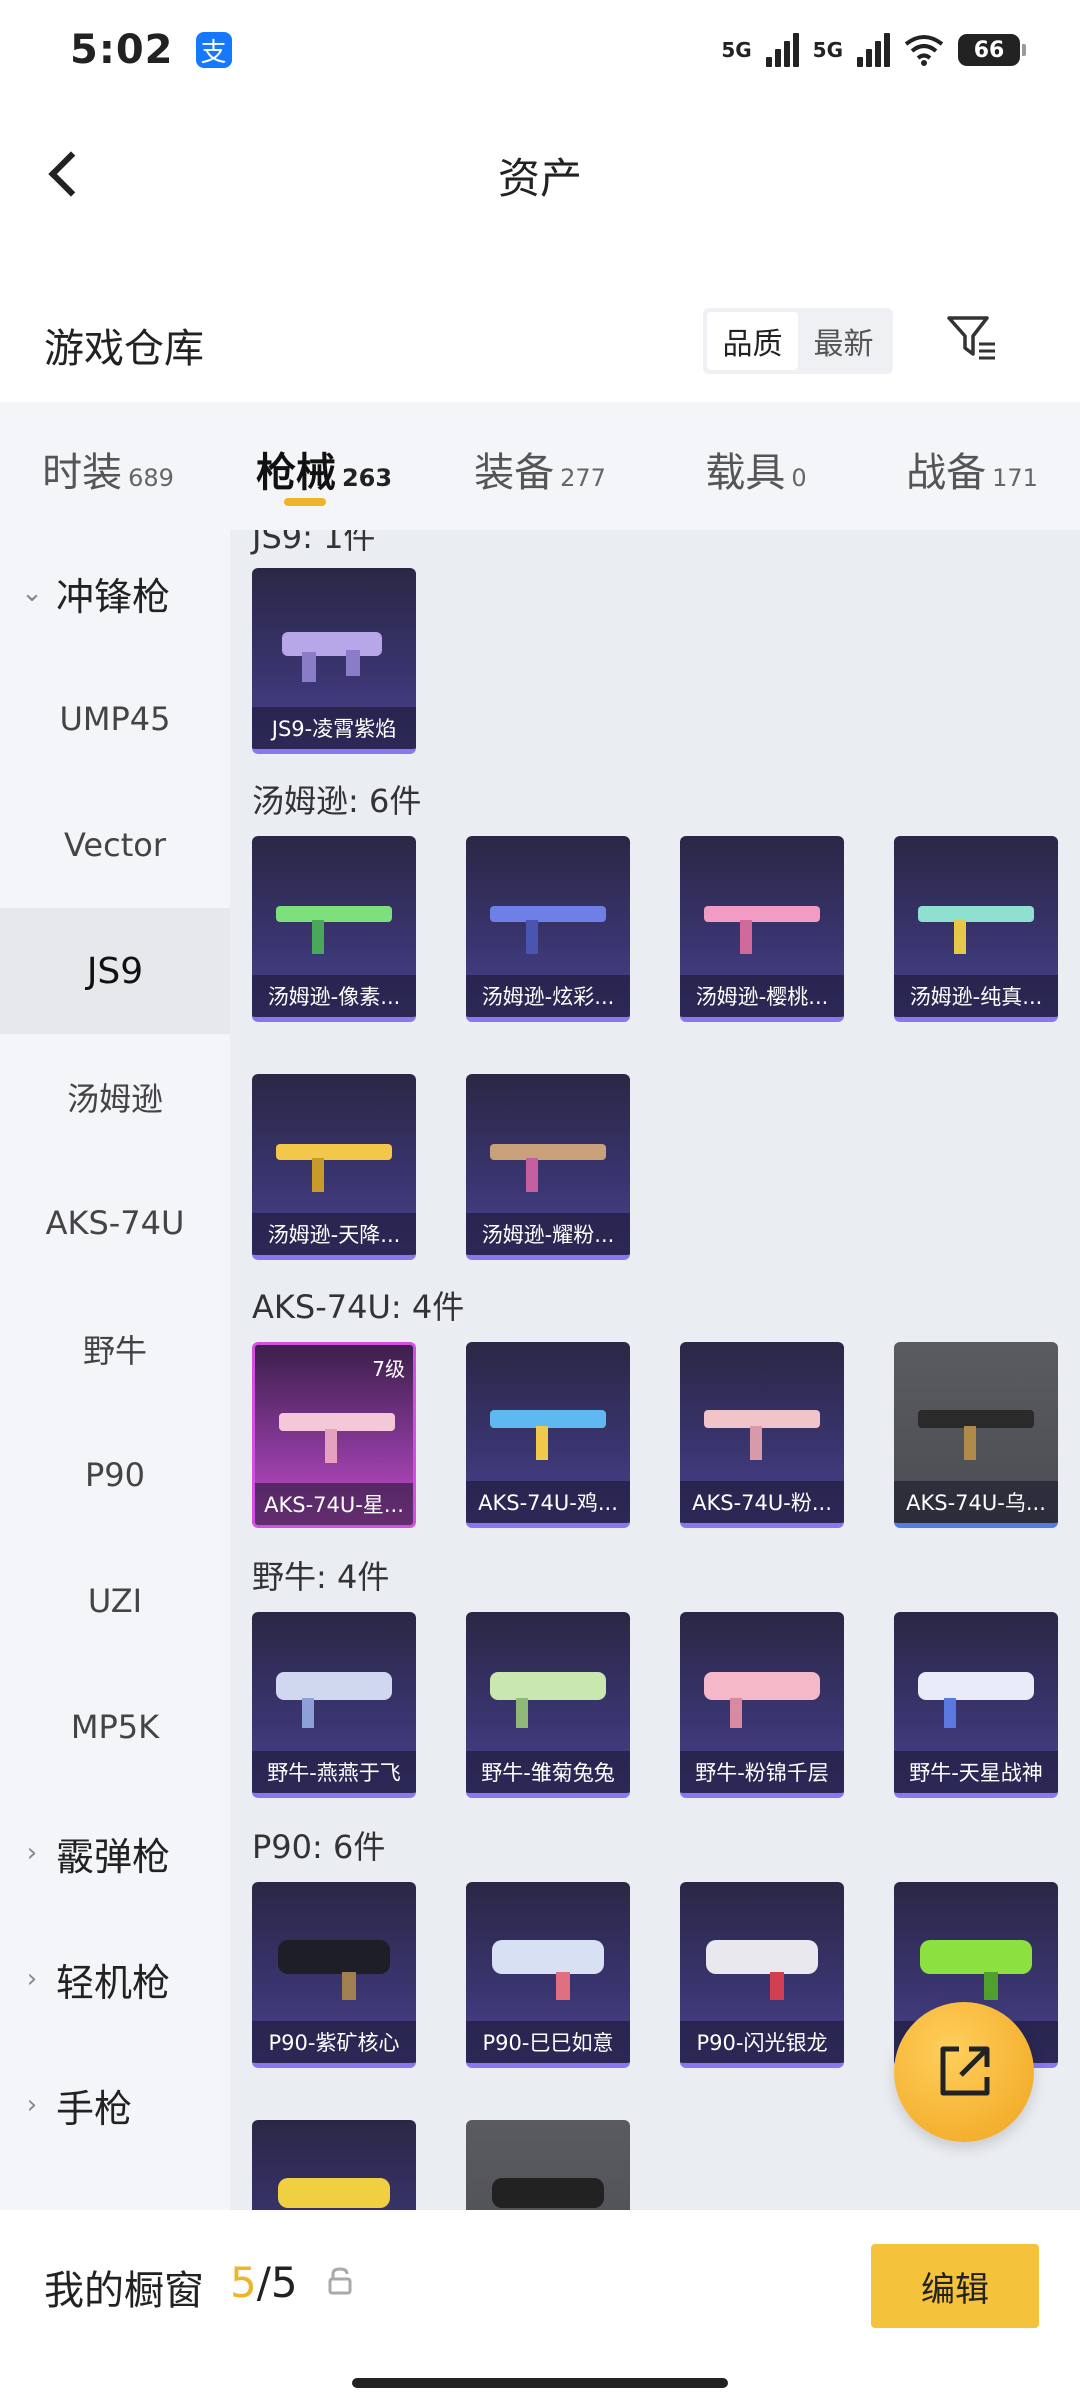  Describe the element at coordinates (334, 1975) in the screenshot. I see `skin-card: P90-紫矿核心` at that location.